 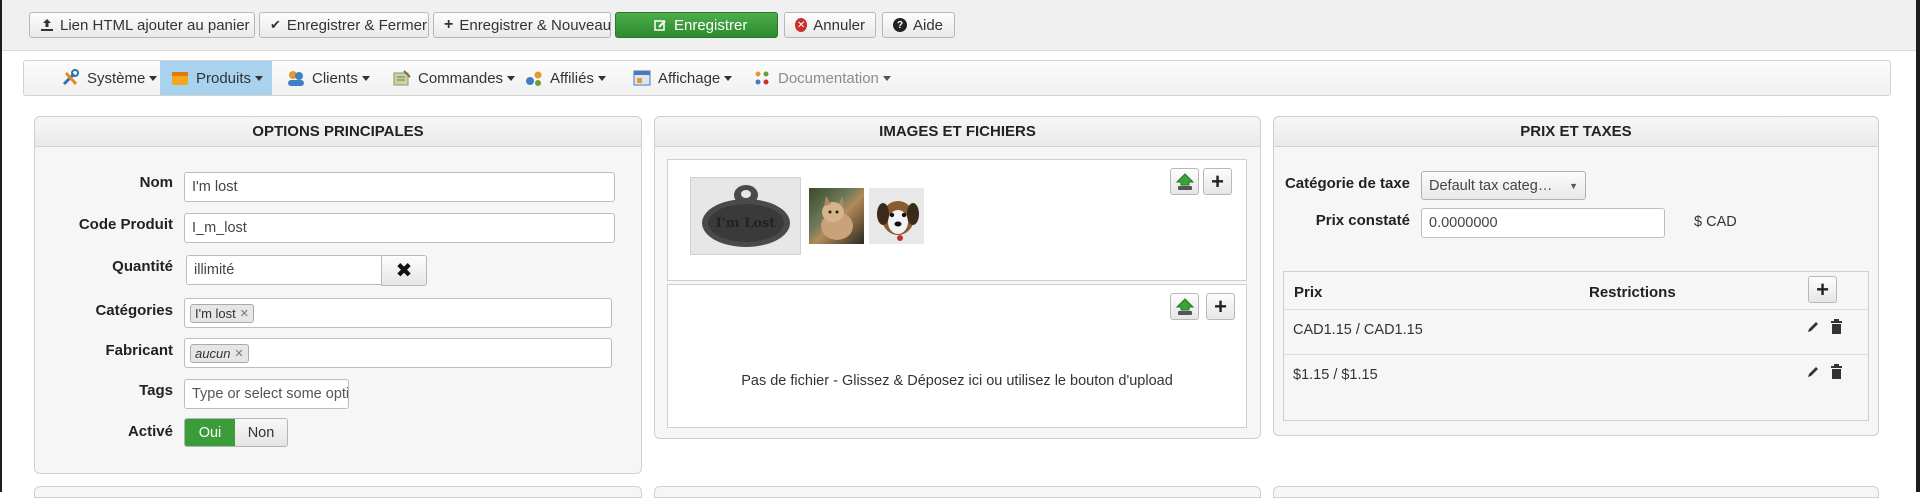 What do you see at coordinates (566, 78) in the screenshot?
I see `menu-item-affilies: Affiliés` at bounding box center [566, 78].